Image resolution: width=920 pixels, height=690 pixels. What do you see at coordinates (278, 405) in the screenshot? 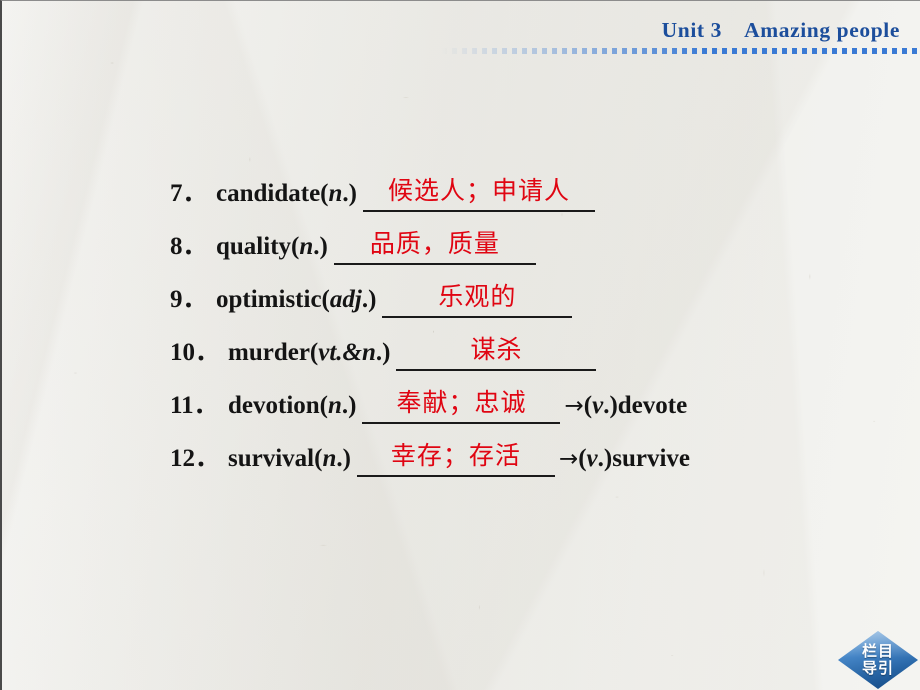
I see `vocab-term-word: devotion(` at bounding box center [278, 405].